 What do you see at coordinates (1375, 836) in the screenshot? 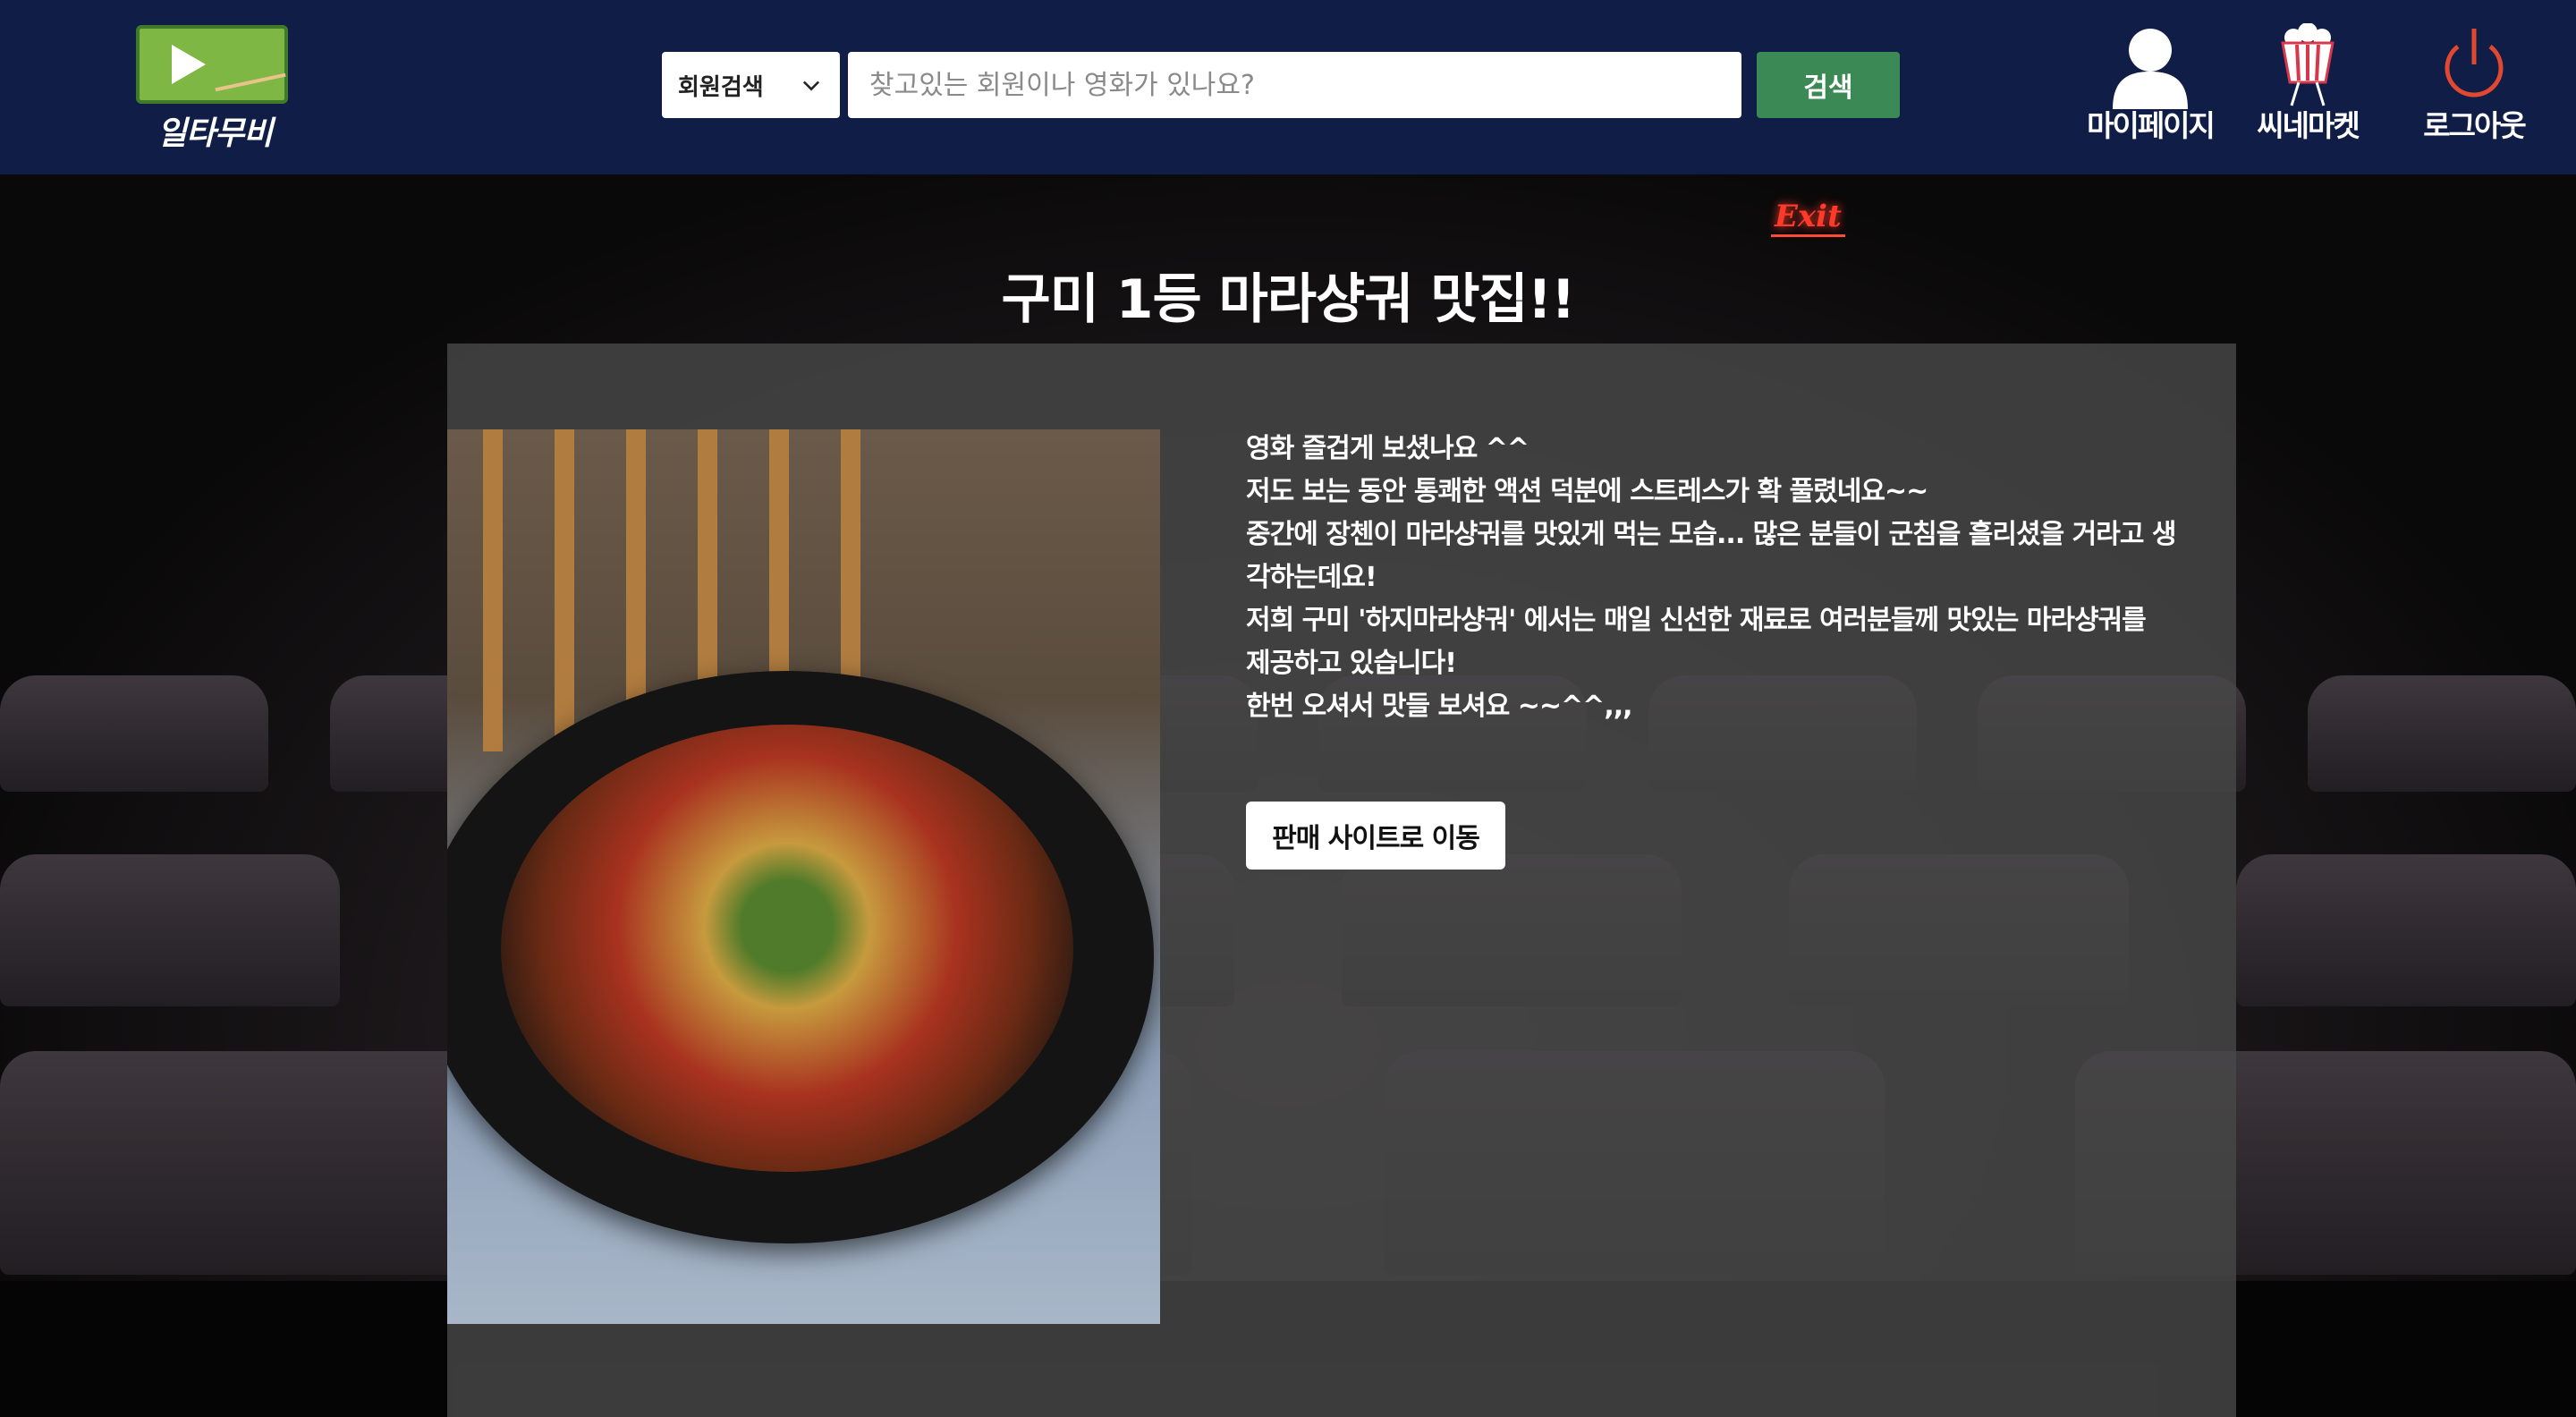
I see `goto-shop-button: 판매 사이트로 이동` at bounding box center [1375, 836].